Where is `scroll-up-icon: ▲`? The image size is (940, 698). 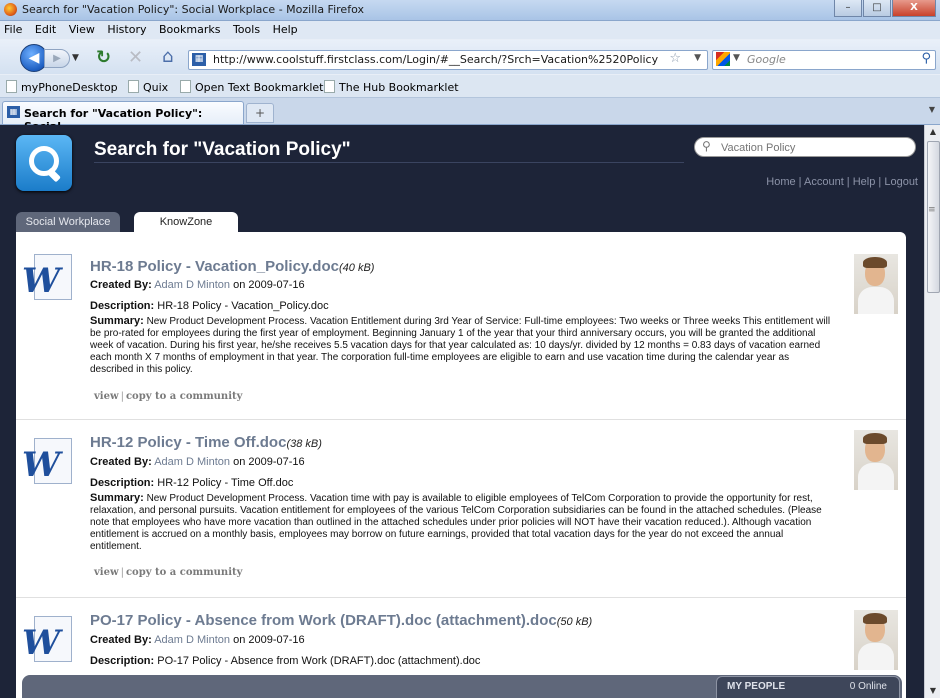 scroll-up-icon: ▲ is located at coordinates (932, 132).